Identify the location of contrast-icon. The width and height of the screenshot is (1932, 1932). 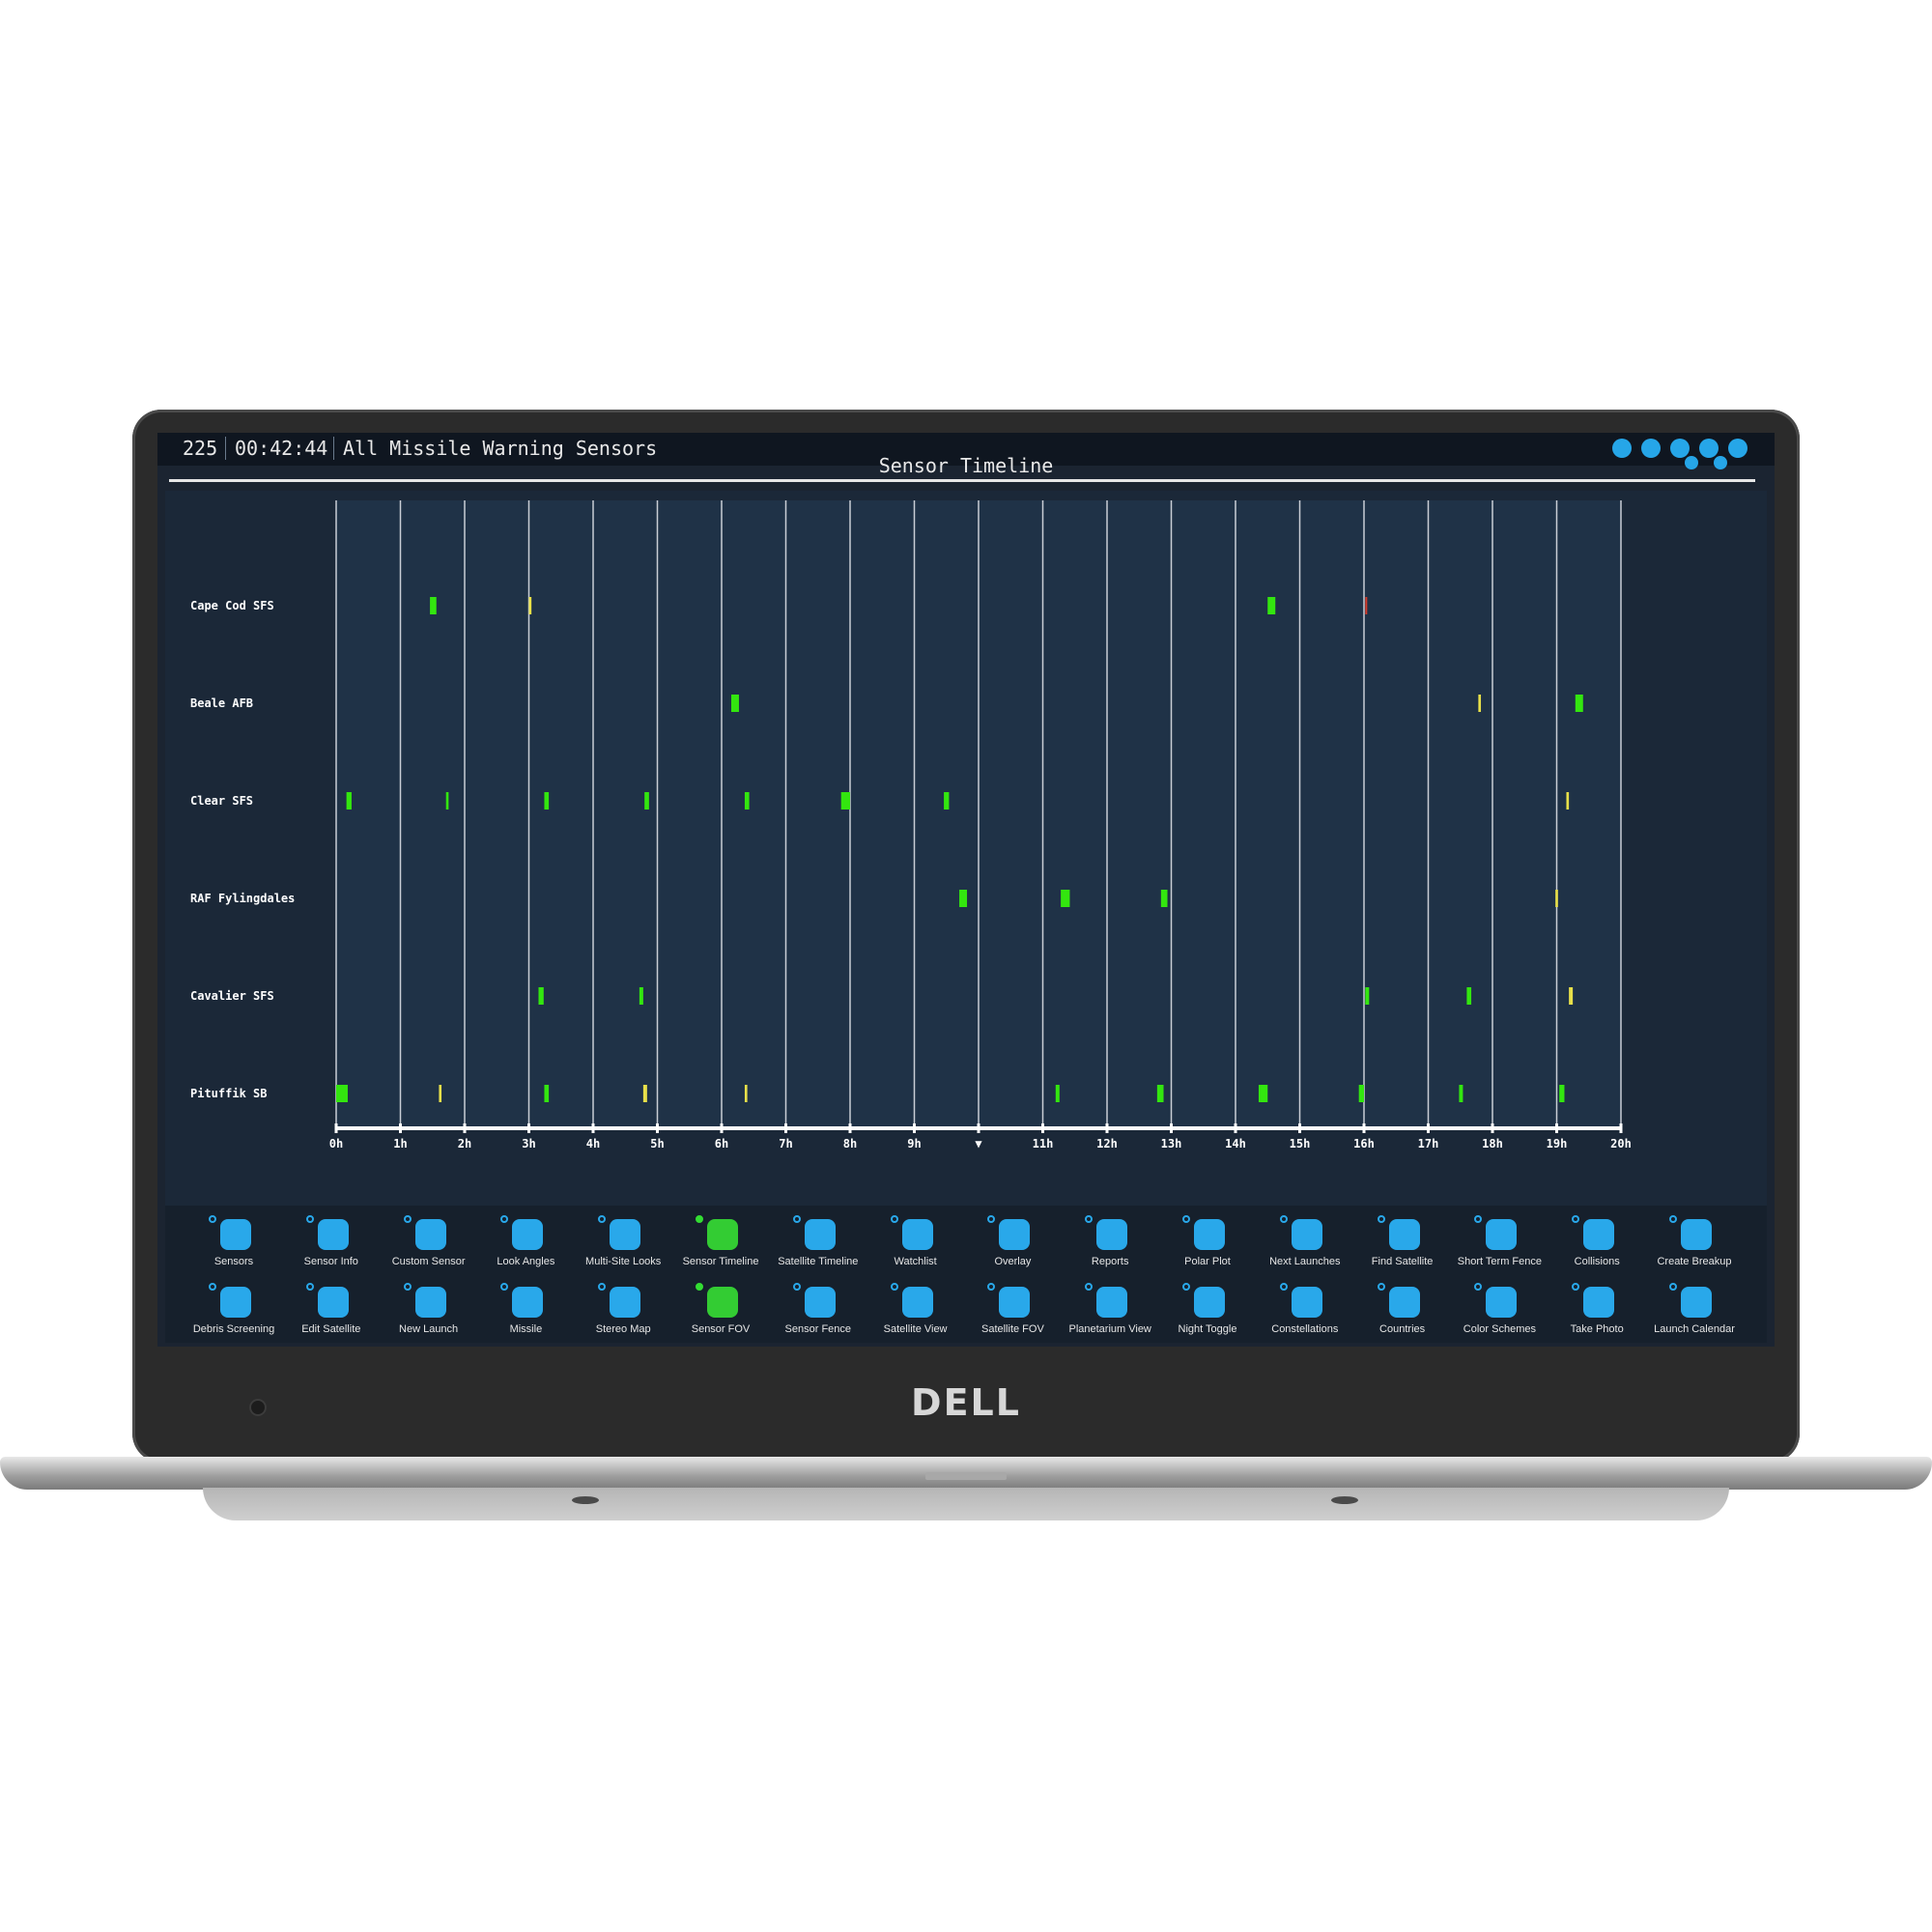
(1209, 1302).